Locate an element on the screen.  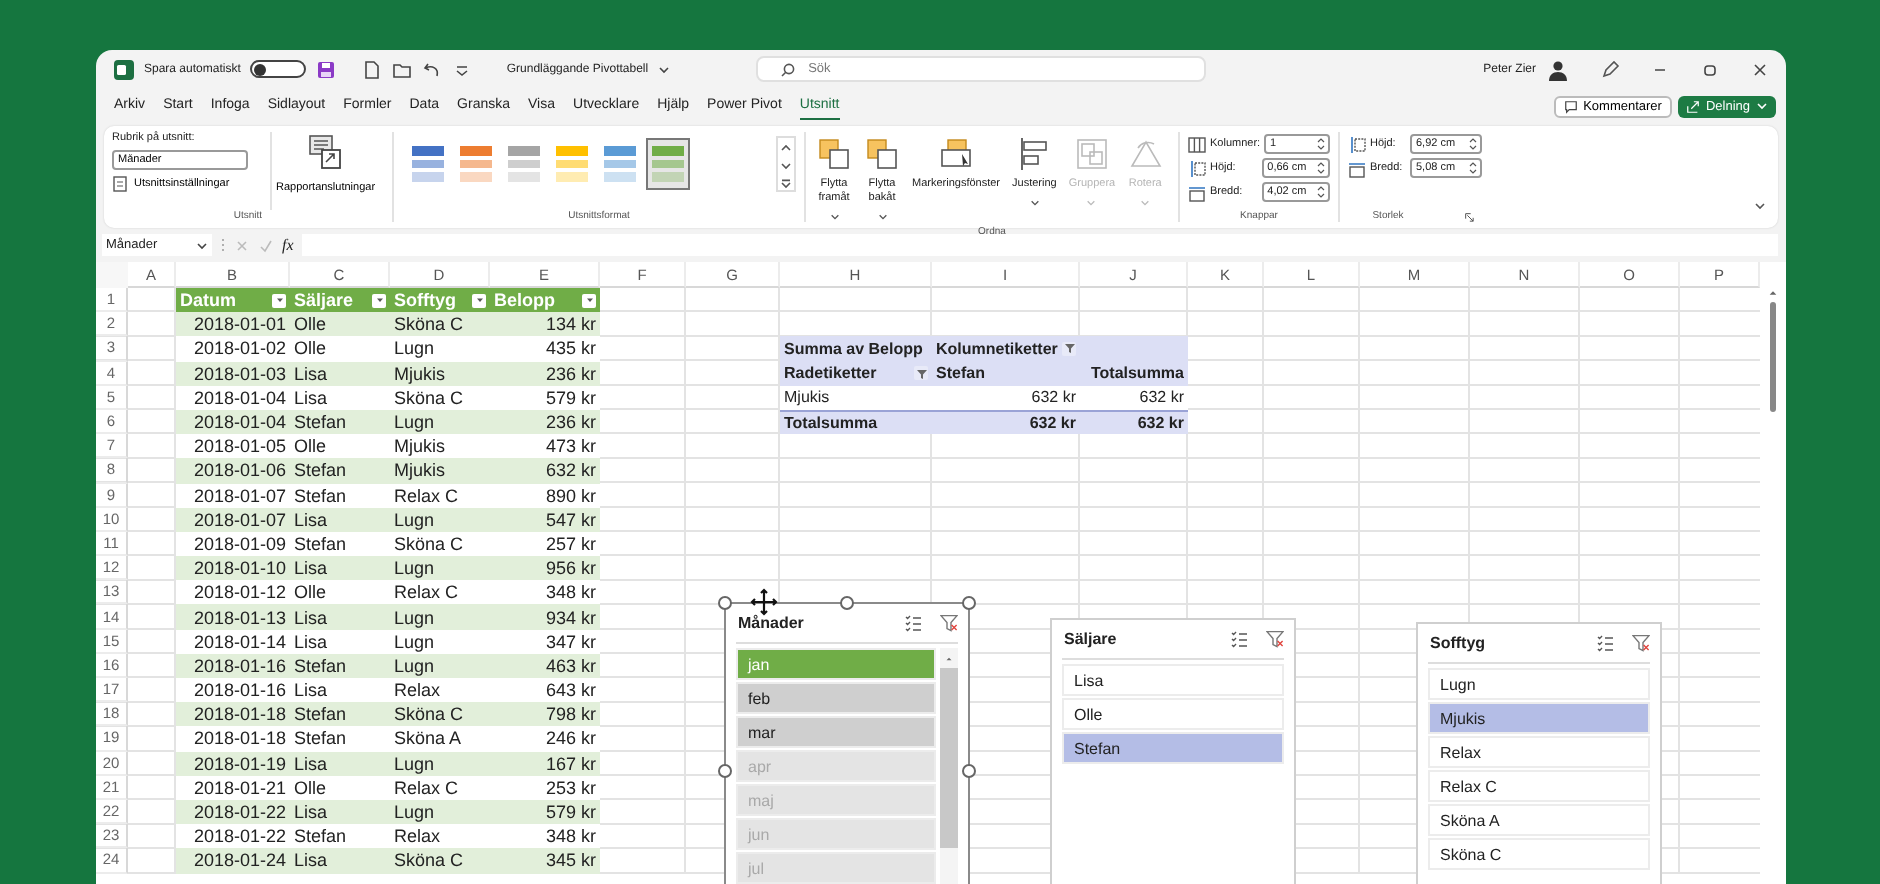
restore-icon is located at coordinates (1710, 69).